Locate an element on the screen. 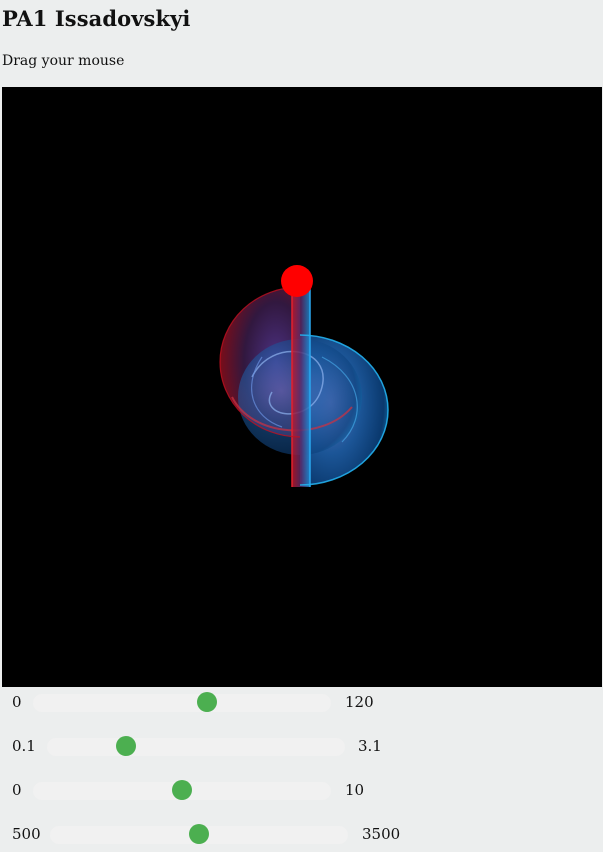 The width and height of the screenshot is (603, 852). surface-shape is located at coordinates (304, 386).